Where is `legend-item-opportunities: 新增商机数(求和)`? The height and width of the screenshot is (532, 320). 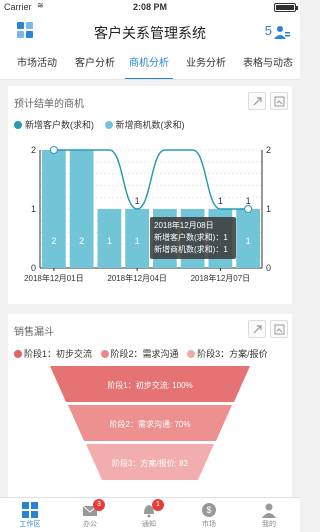
legend-item-opportunities: 新增商机数(求和) is located at coordinates (144, 124).